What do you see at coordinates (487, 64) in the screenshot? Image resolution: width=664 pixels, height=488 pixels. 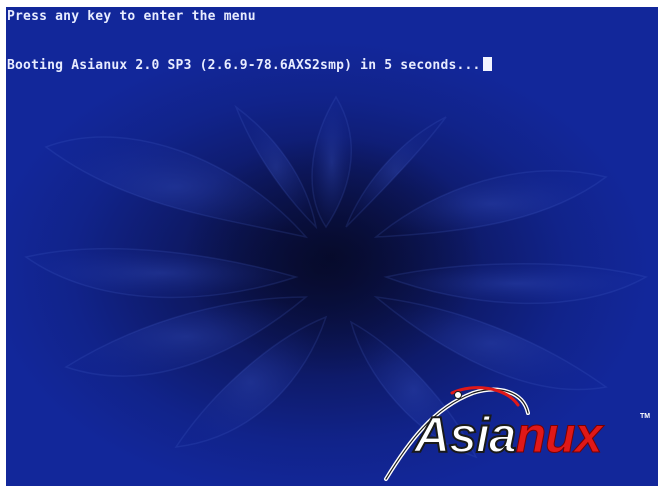 I see `text-cursor` at bounding box center [487, 64].